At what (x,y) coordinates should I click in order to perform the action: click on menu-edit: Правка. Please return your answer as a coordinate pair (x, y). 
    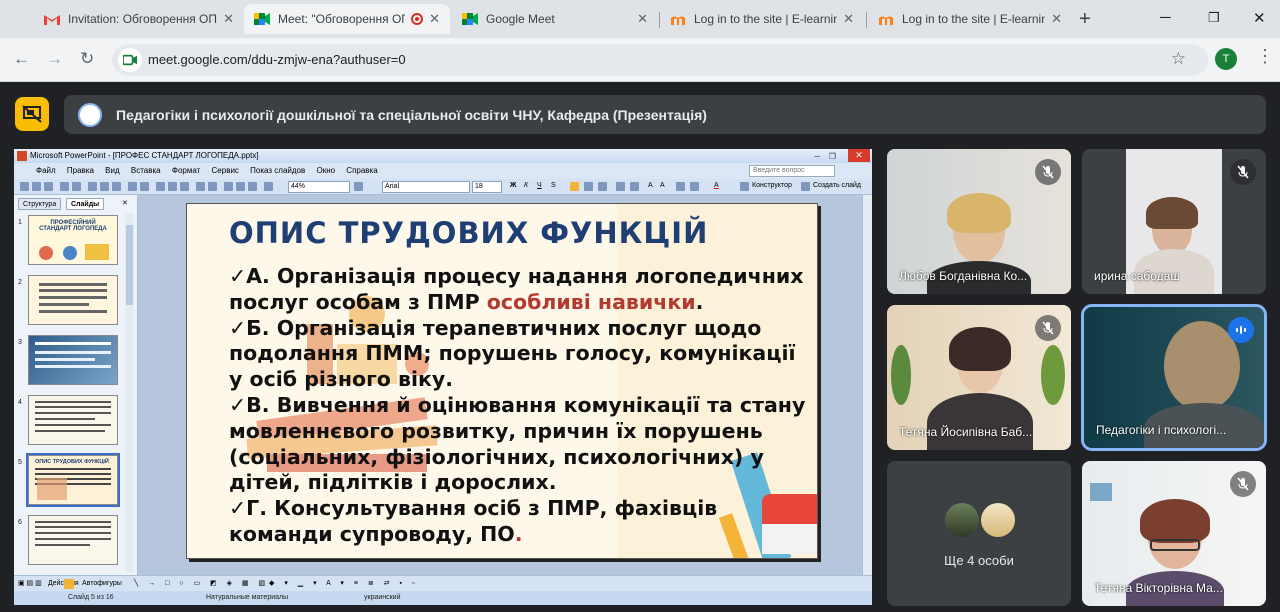
    Looking at the image, I should click on (80, 170).